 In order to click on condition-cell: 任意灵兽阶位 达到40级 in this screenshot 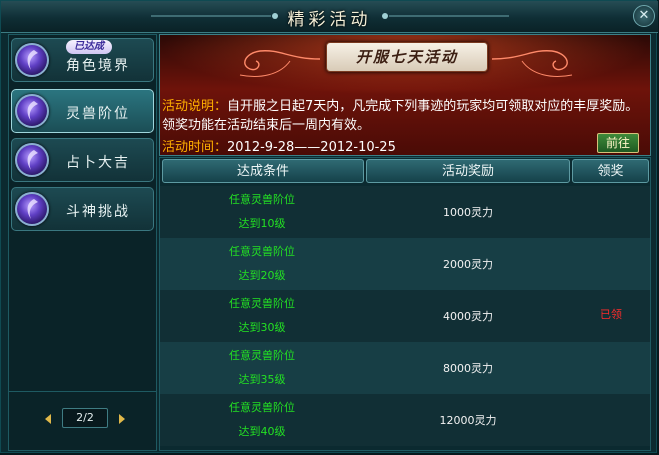, I will do `click(262, 420)`.